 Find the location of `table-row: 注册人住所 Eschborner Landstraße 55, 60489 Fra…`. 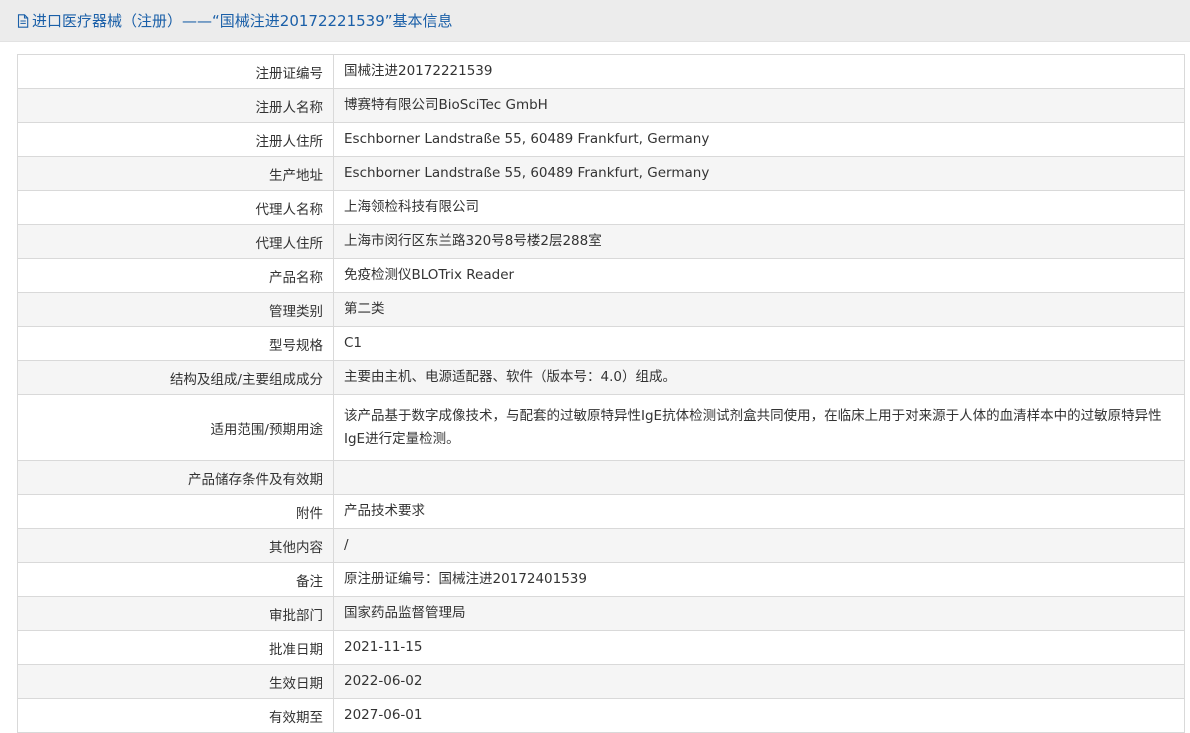

table-row: 注册人住所 Eschborner Landstraße 55, 60489 Fra… is located at coordinates (601, 139).